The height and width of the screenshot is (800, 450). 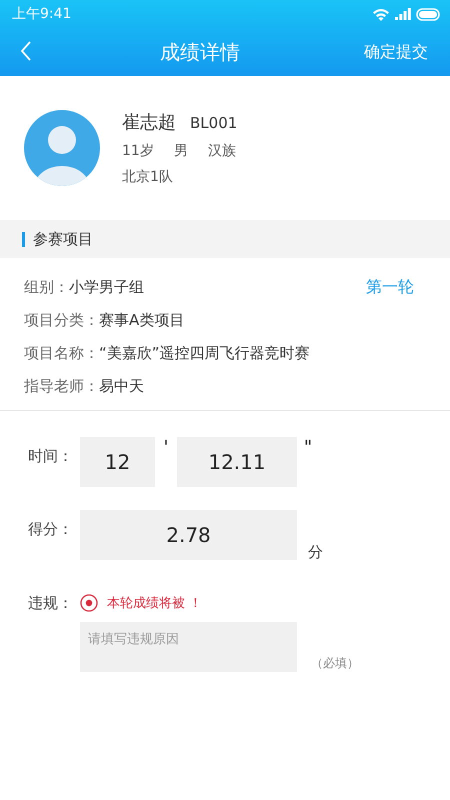 I want to click on score-unit: 分, so click(x=315, y=552).